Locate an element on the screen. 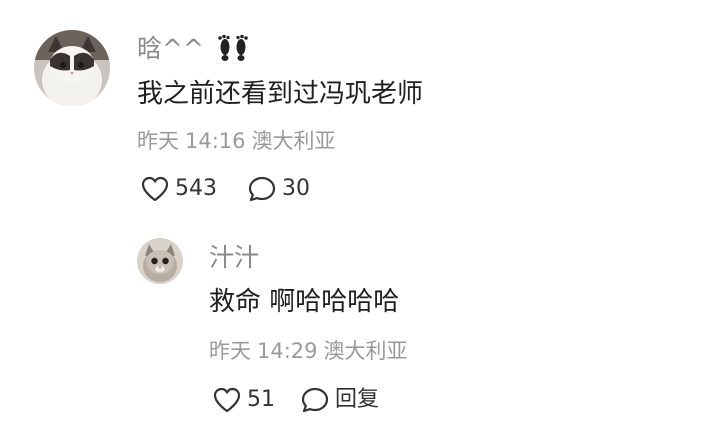 Image resolution: width=728 pixels, height=438 pixels. comment-meta: 昨天 14:29 澳大利亚 is located at coordinates (311, 351).